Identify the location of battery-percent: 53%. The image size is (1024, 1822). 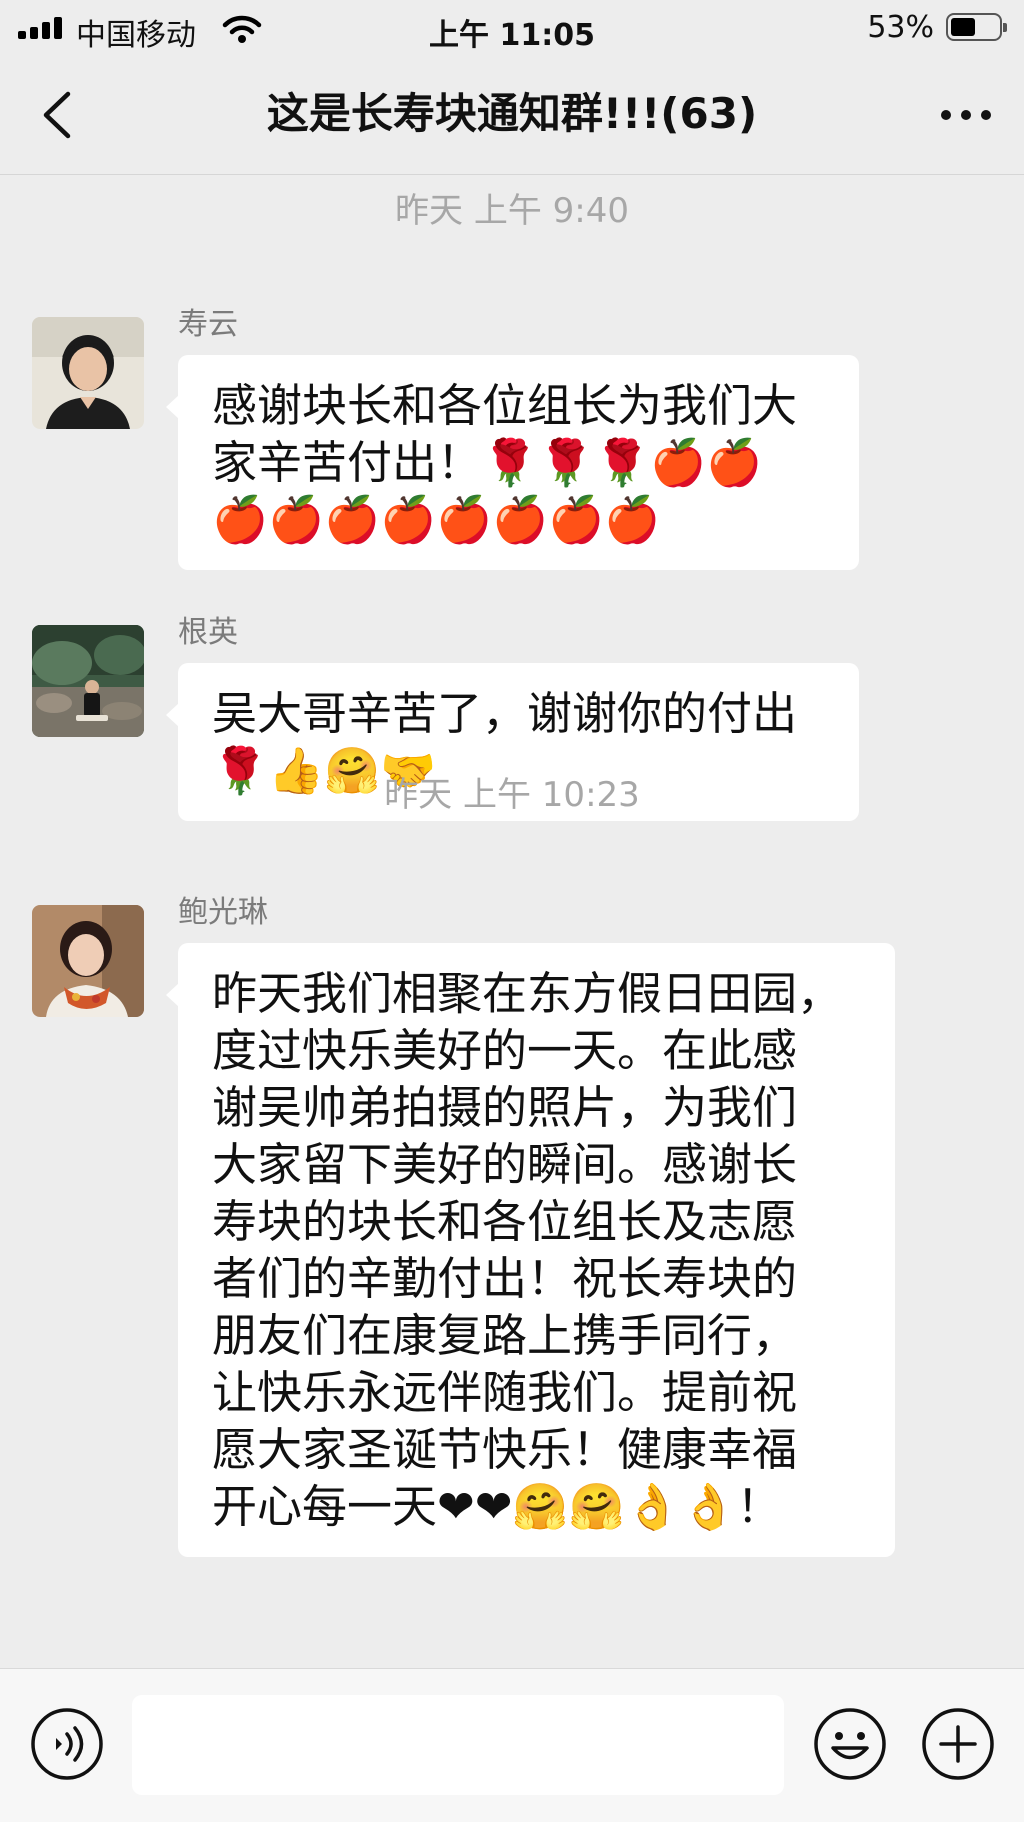
(900, 27).